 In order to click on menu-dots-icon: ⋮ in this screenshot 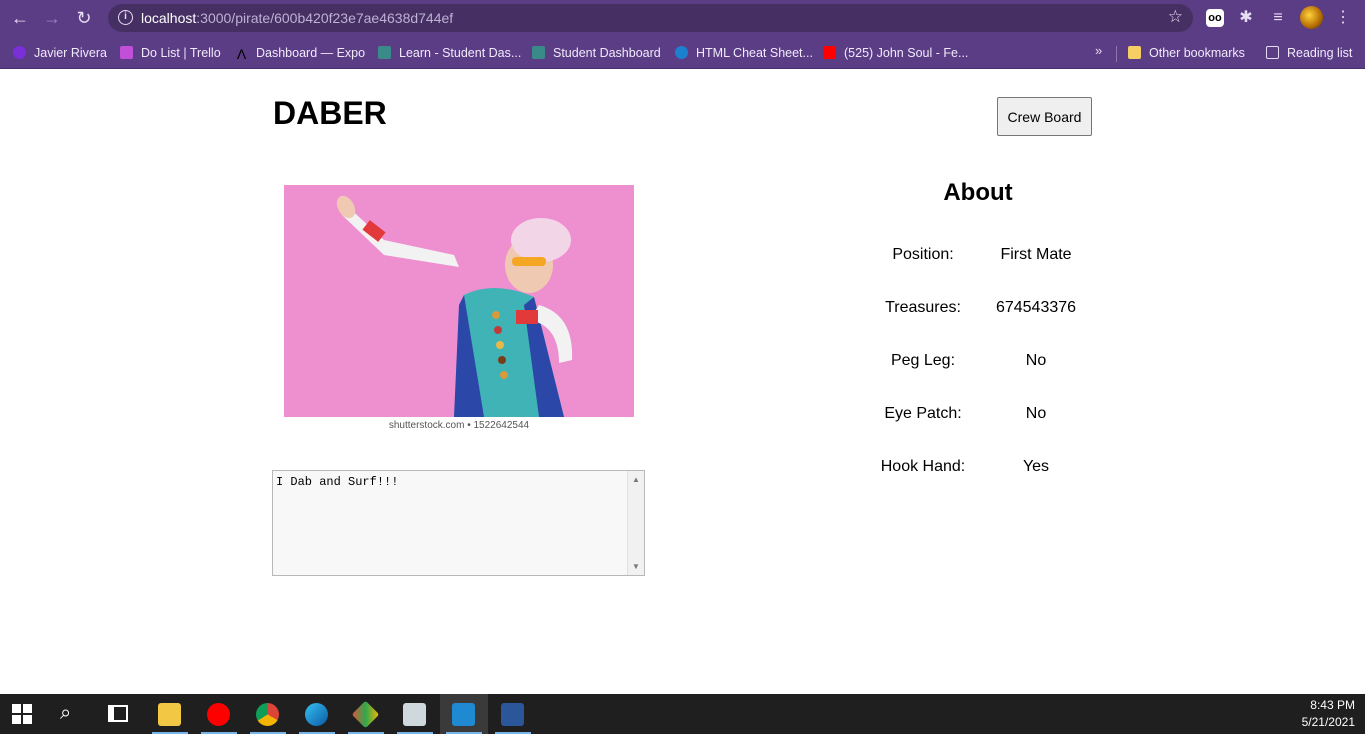, I will do `click(1343, 18)`.